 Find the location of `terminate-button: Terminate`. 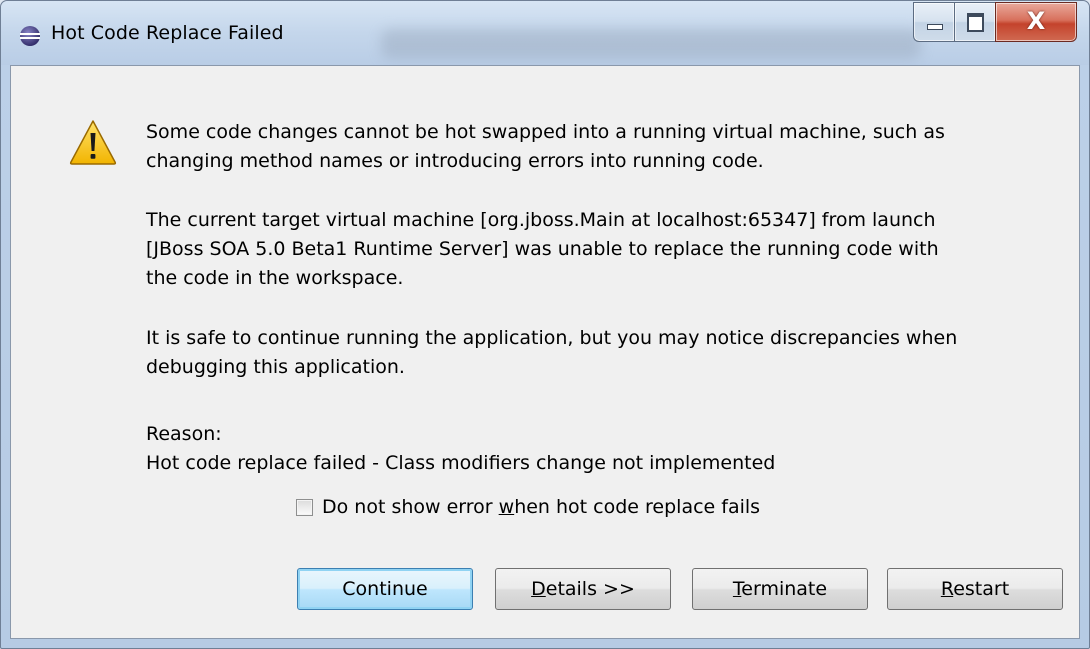

terminate-button: Terminate is located at coordinates (780, 589).